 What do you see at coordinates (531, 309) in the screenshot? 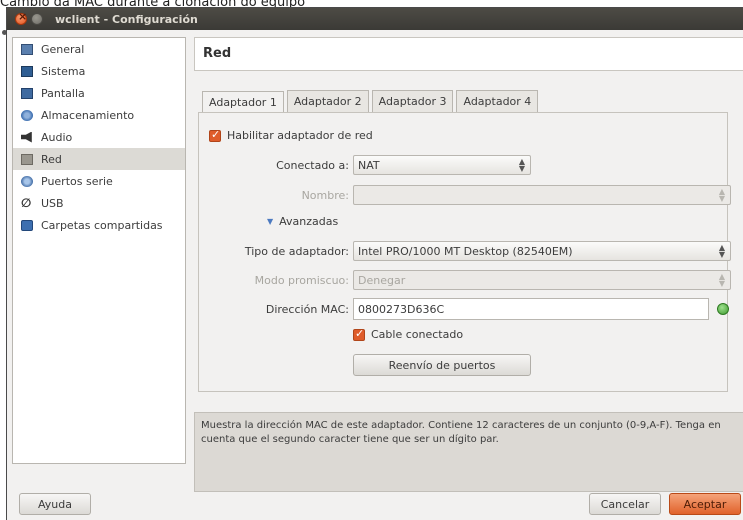
I see `mac-address-input` at bounding box center [531, 309].